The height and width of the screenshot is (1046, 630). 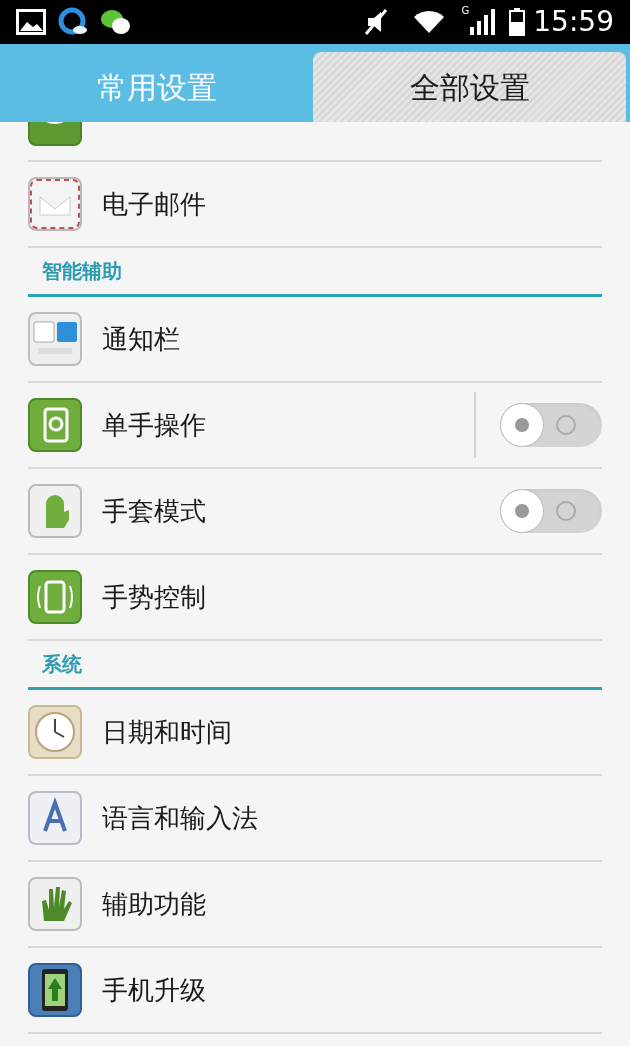 I want to click on notify-icon, so click(x=55, y=339).